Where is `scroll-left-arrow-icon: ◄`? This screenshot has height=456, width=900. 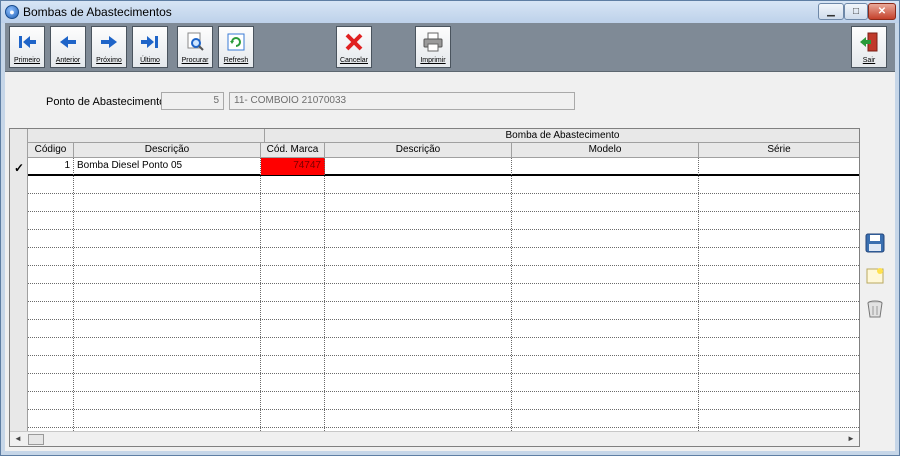 scroll-left-arrow-icon: ◄ is located at coordinates (18, 439).